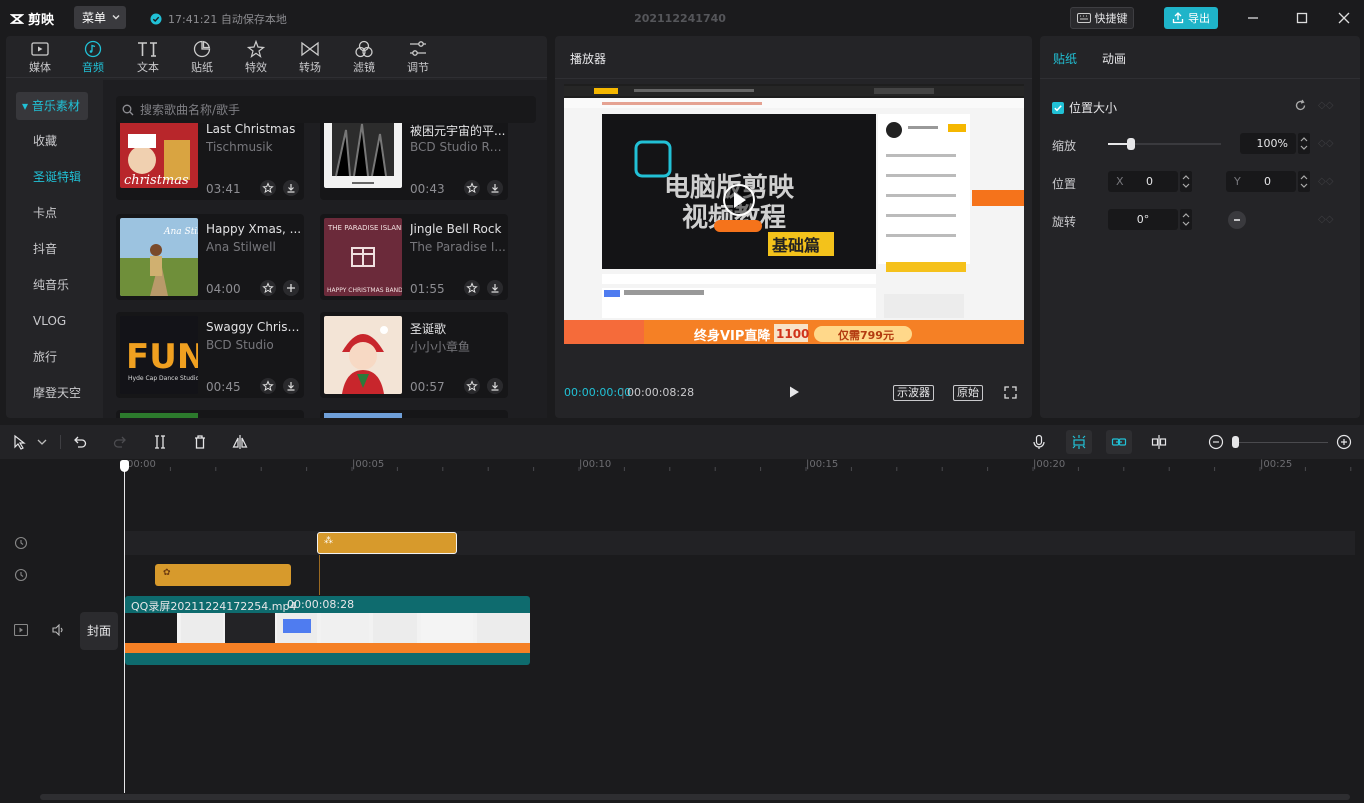 The width and height of the screenshot is (1364, 803). I want to click on video-track-icon, so click(21, 630).